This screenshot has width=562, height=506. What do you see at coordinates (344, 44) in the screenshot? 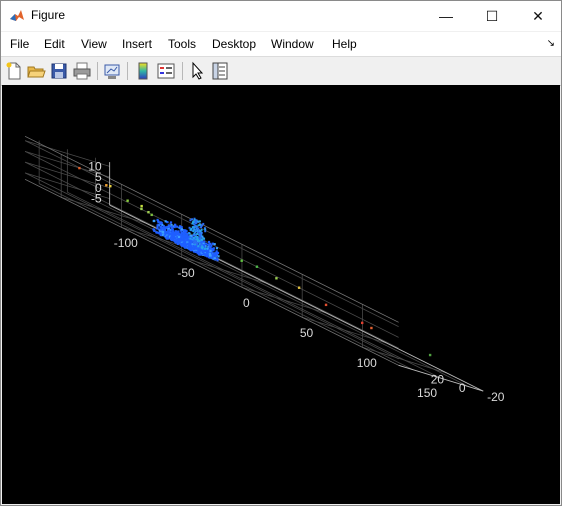
I see `menu-help: Help` at bounding box center [344, 44].